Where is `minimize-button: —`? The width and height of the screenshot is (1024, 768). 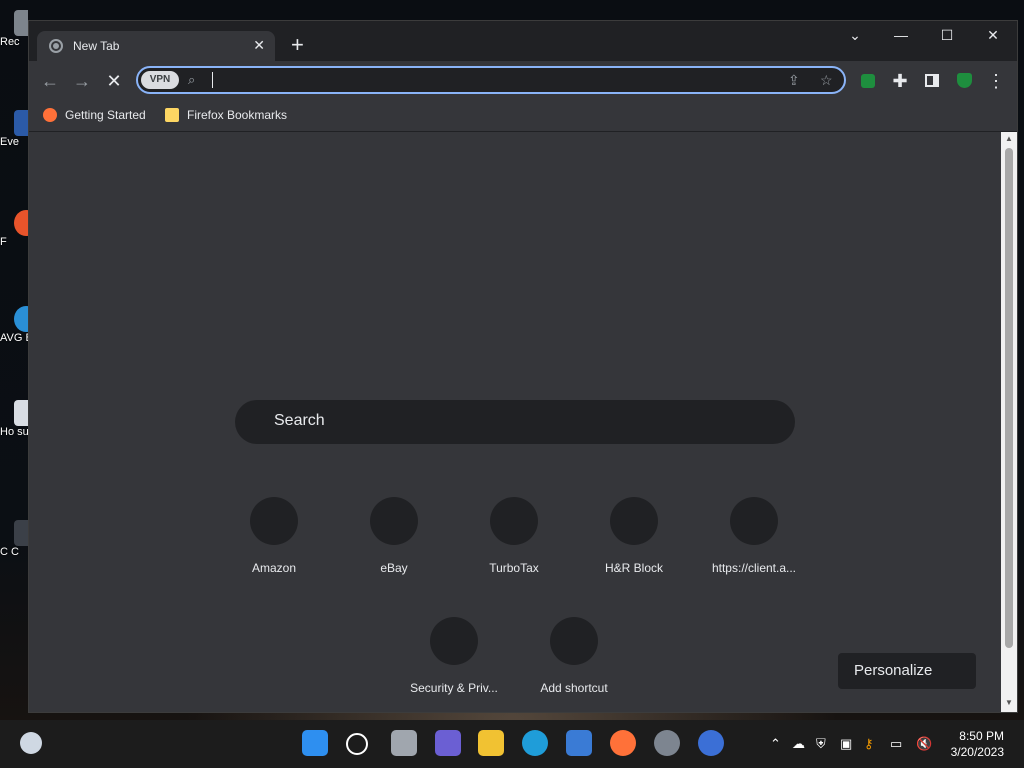
minimize-button: — is located at coordinates (901, 35).